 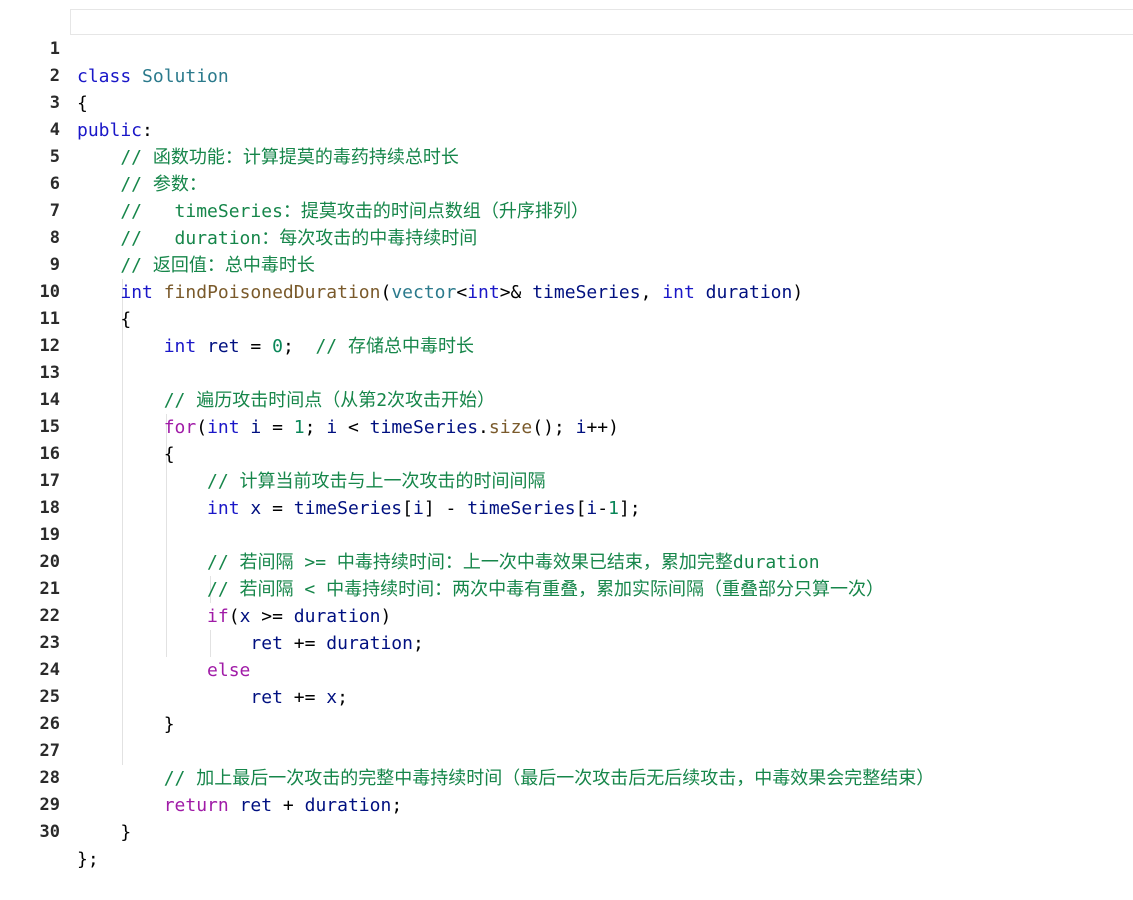 What do you see at coordinates (566, 588) in the screenshot?
I see `code-line: 21 if(x >= duration)` at bounding box center [566, 588].